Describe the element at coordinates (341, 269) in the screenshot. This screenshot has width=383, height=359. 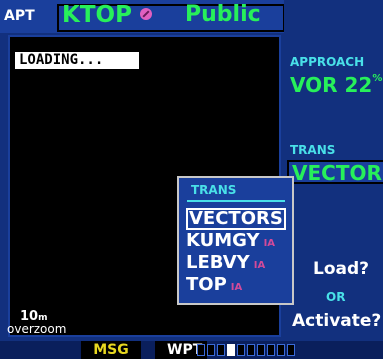
I see `load-button: Load?` at that location.